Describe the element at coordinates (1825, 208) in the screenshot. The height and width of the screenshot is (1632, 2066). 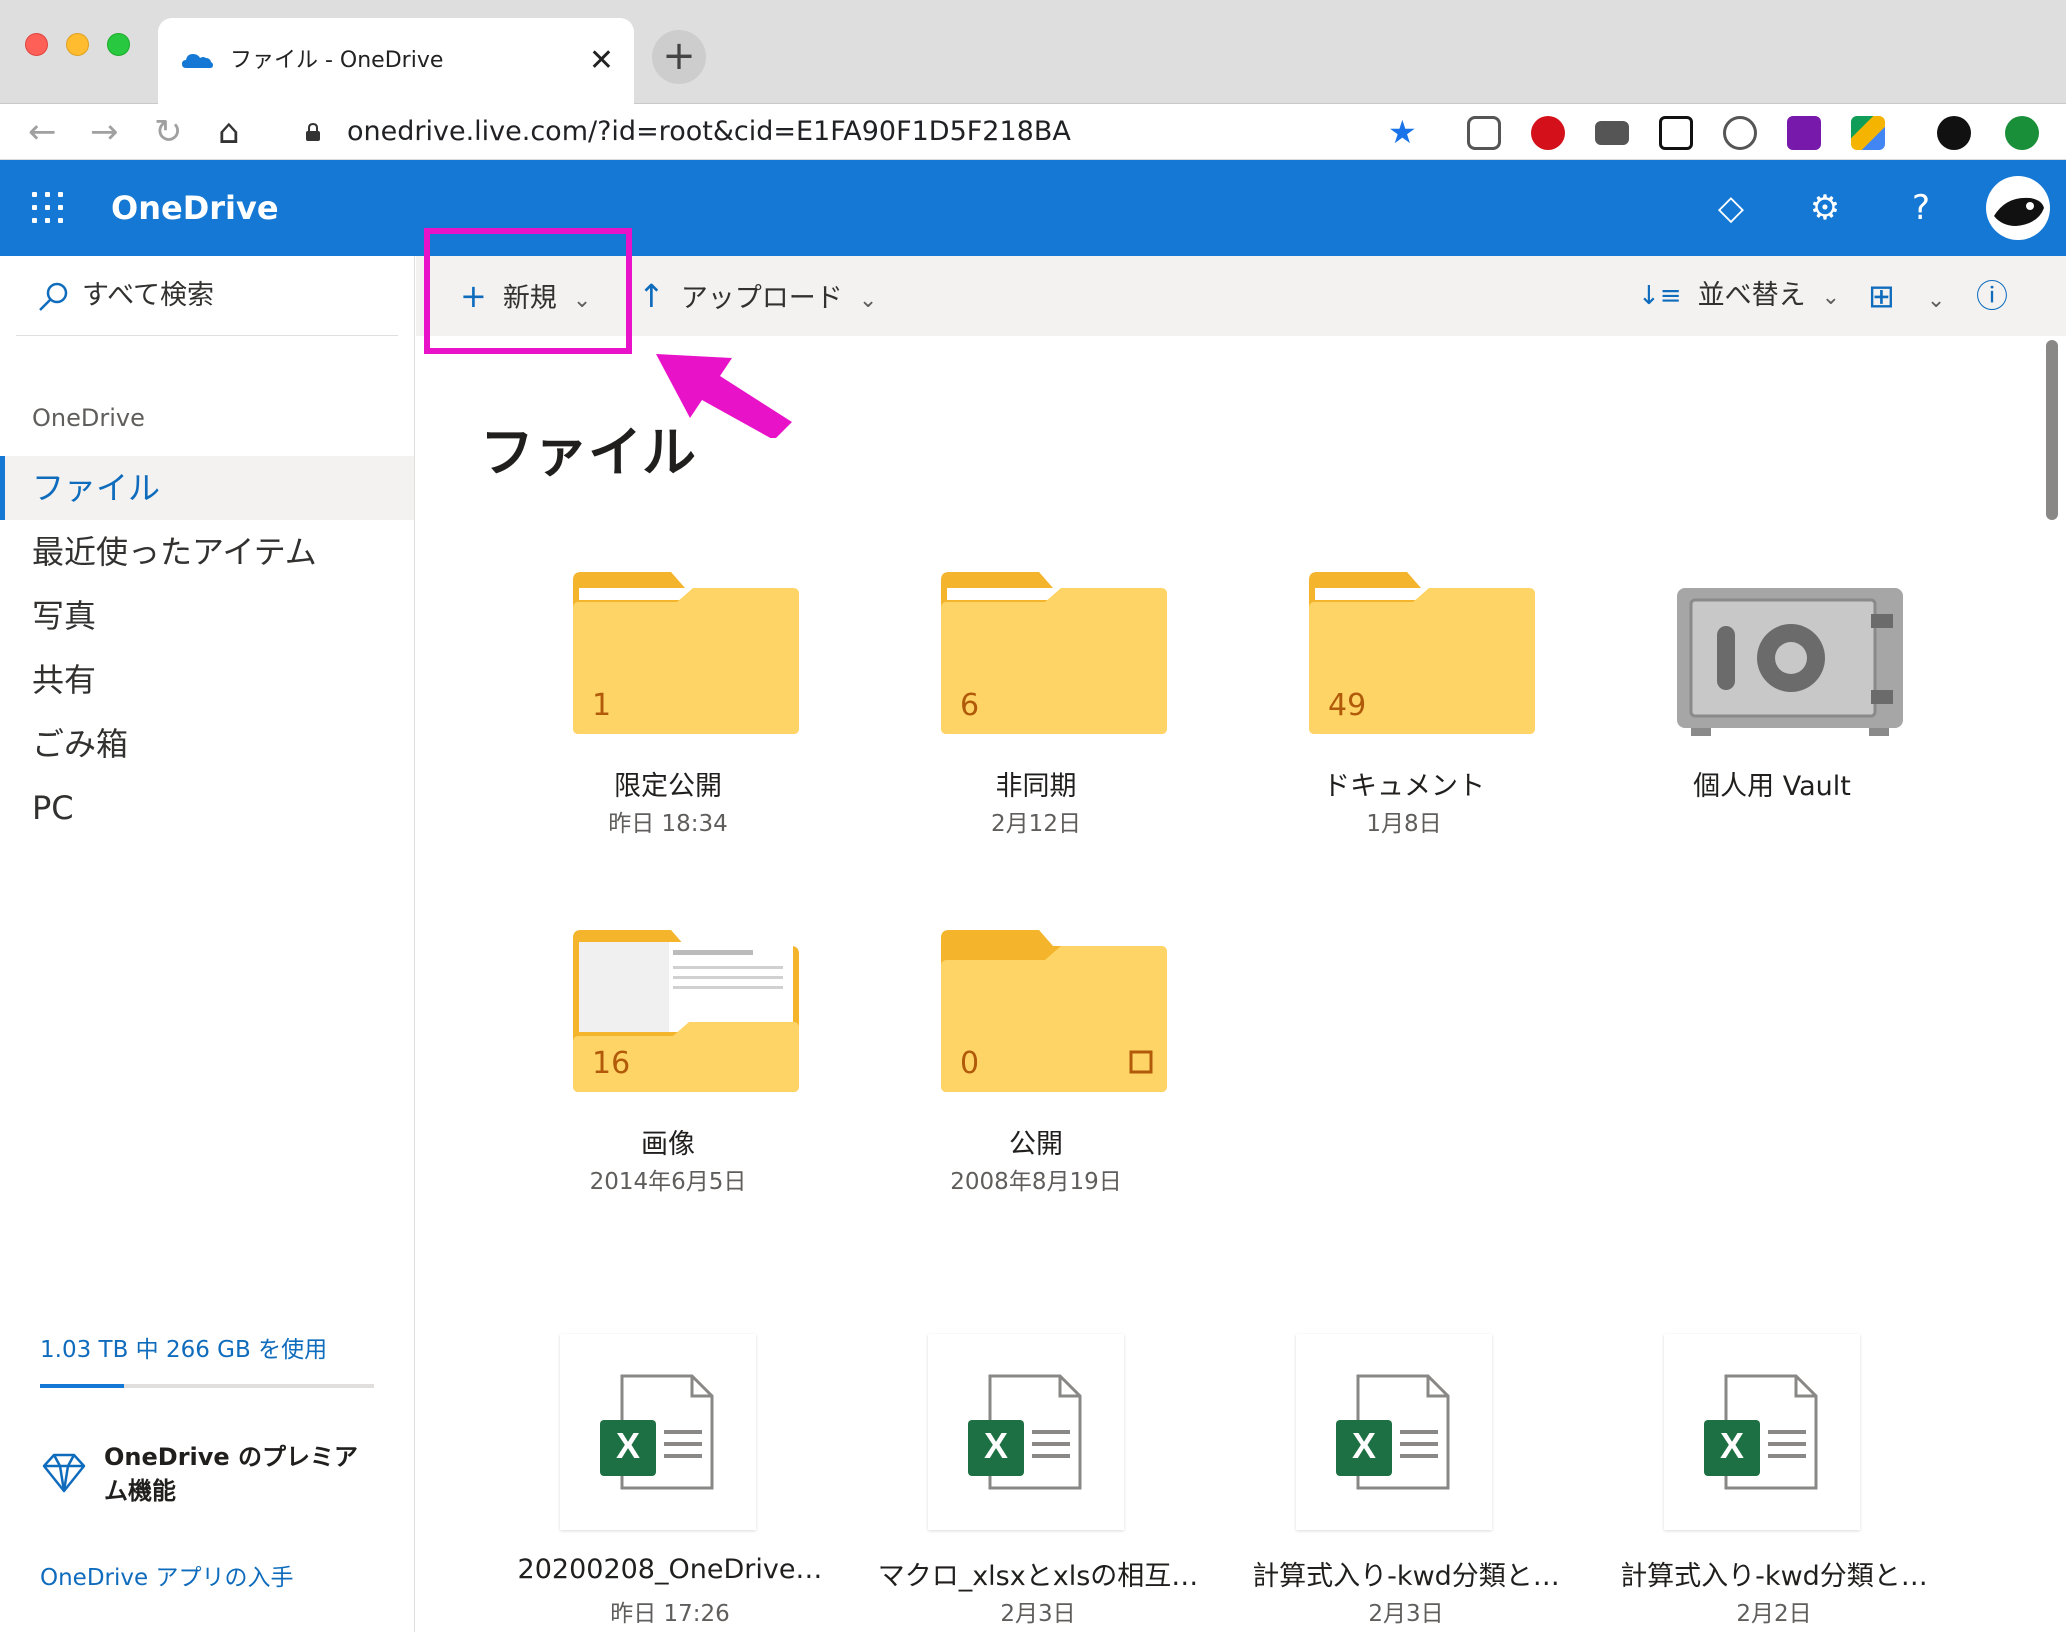
I see `settings-gear-icon: ⚙` at that location.